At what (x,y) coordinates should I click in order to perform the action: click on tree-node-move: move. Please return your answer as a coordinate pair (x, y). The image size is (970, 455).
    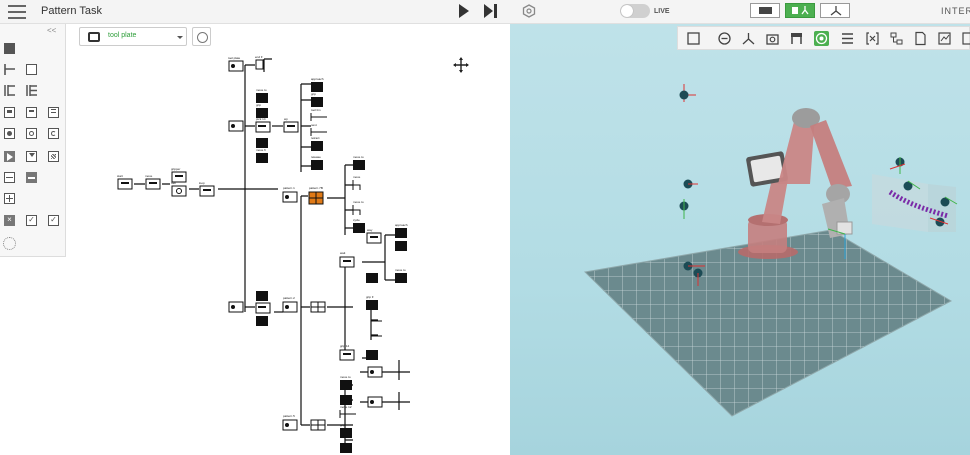
    Looking at the image, I should click on (153, 182).